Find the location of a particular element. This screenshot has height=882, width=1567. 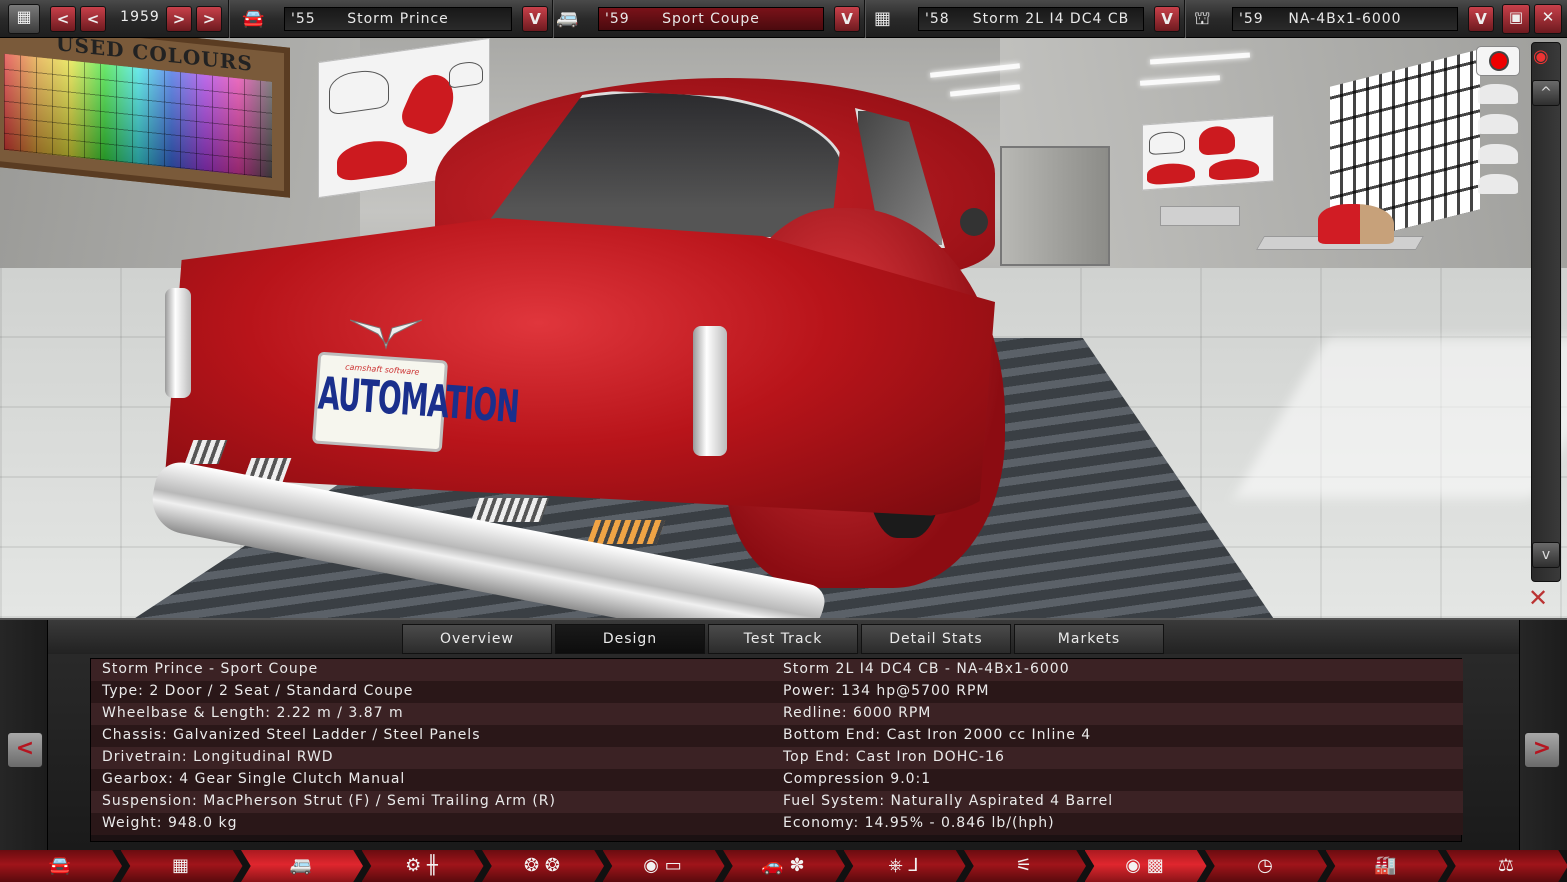

factory-icon: 🏭 is located at coordinates (1385, 865).